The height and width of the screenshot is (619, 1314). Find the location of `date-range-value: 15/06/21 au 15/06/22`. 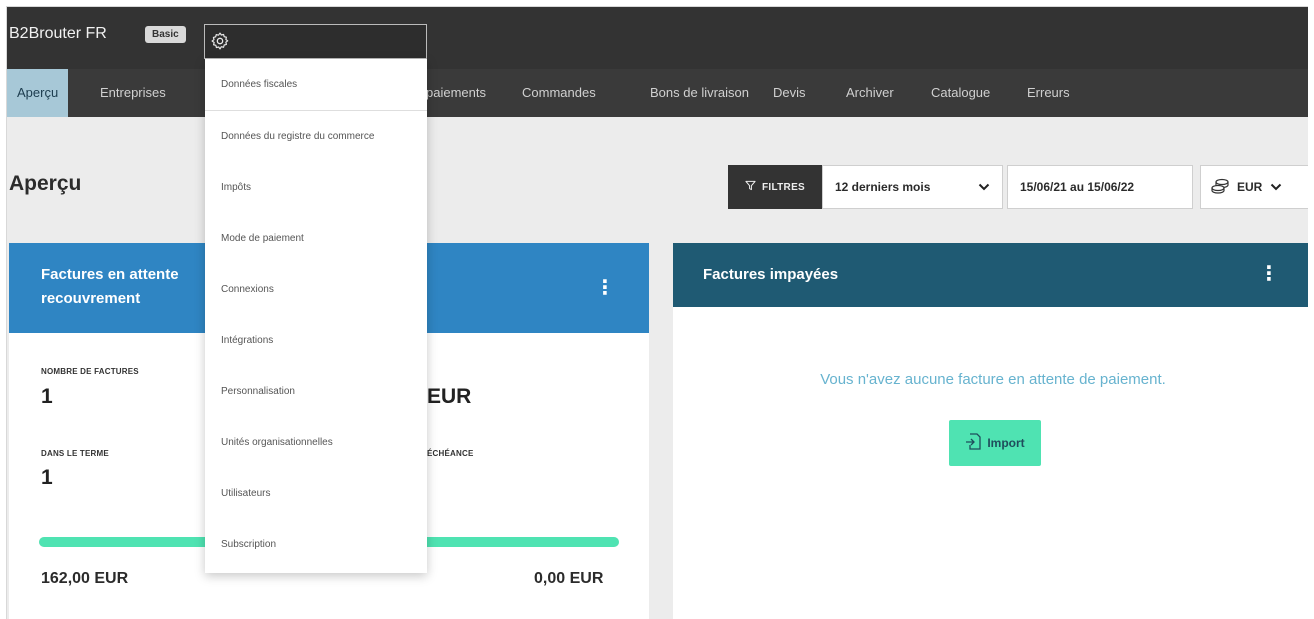

date-range-value: 15/06/21 au 15/06/22 is located at coordinates (1077, 187).